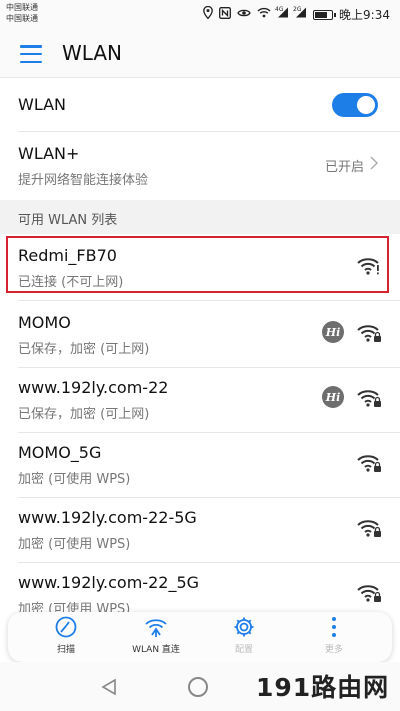  What do you see at coordinates (68, 220) in the screenshot?
I see `section-header-label: 可用 WLAN 列表` at bounding box center [68, 220].